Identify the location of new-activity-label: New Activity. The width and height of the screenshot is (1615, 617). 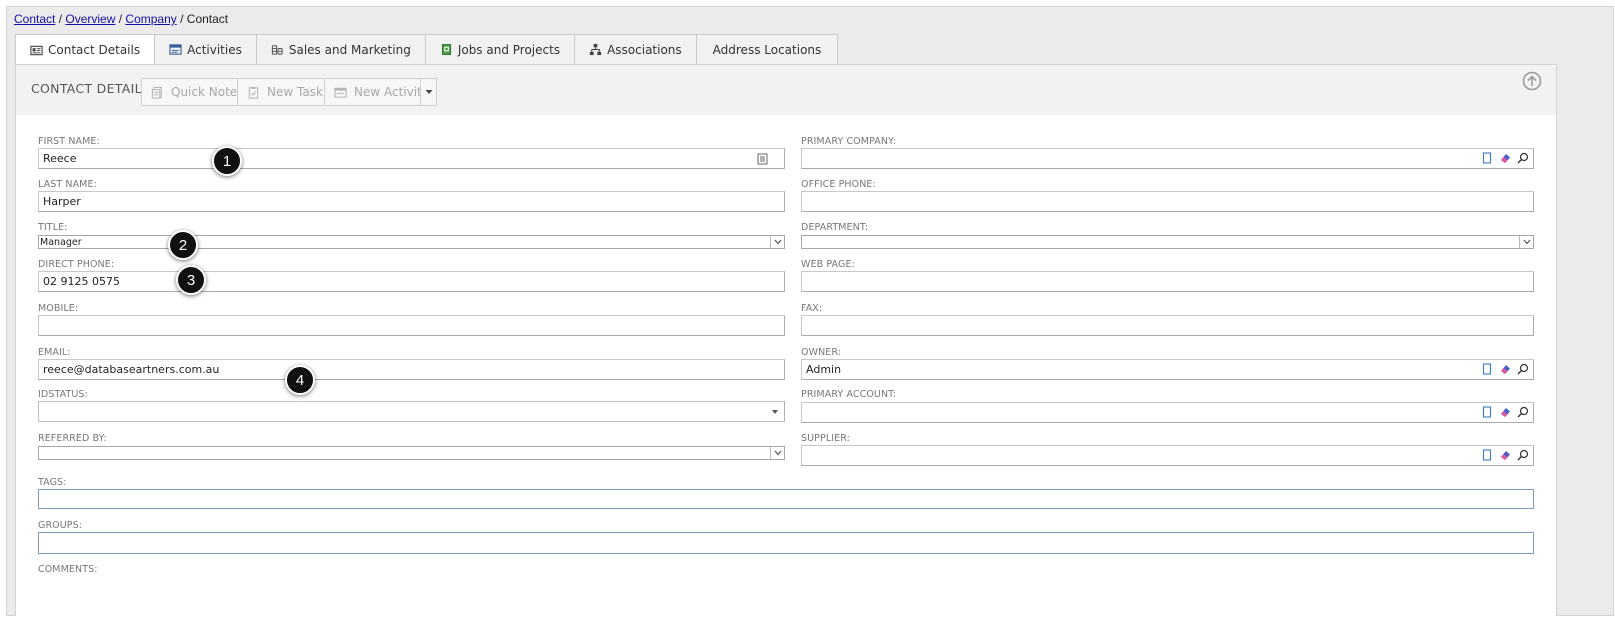
(391, 92).